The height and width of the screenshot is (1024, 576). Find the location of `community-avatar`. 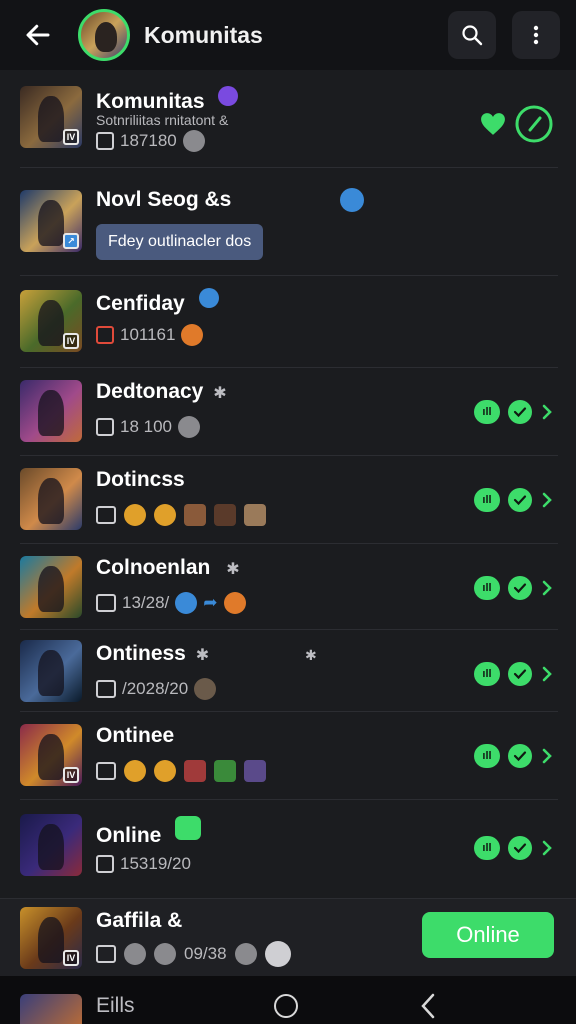

community-avatar is located at coordinates (104, 35).